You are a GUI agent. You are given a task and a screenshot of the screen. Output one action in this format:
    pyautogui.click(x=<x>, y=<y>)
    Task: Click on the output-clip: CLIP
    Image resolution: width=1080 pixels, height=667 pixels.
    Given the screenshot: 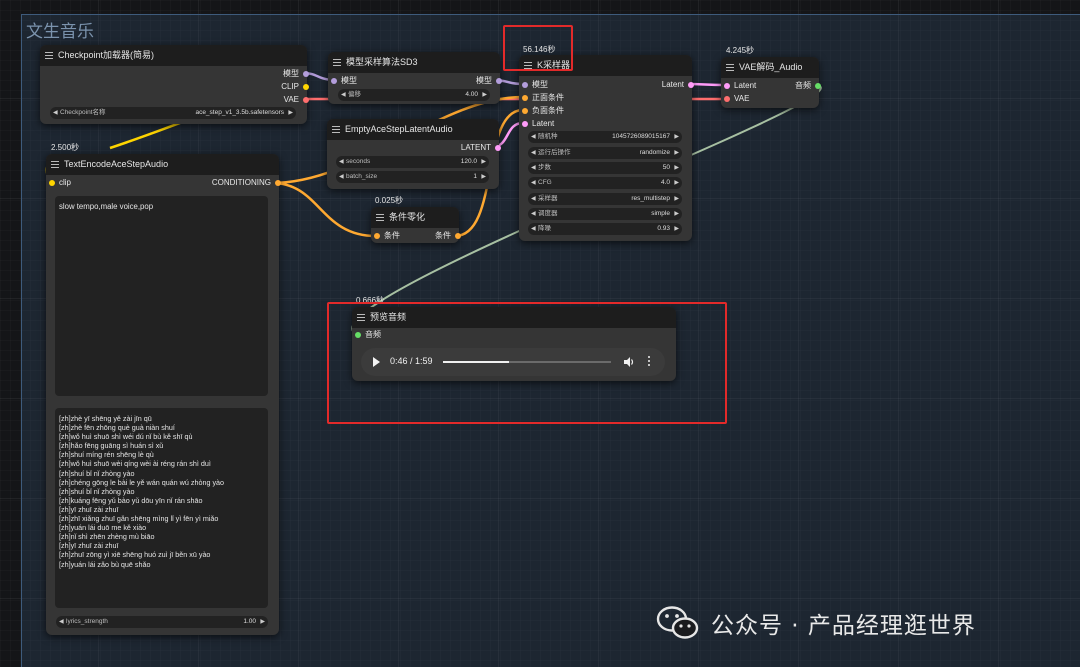 What is the action you would take?
    pyautogui.click(x=295, y=87)
    